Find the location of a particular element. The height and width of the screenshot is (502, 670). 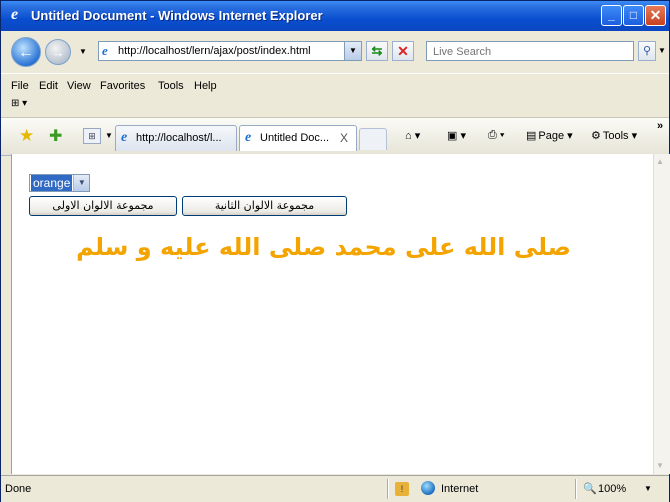

status-text: Done is located at coordinates (18, 489).